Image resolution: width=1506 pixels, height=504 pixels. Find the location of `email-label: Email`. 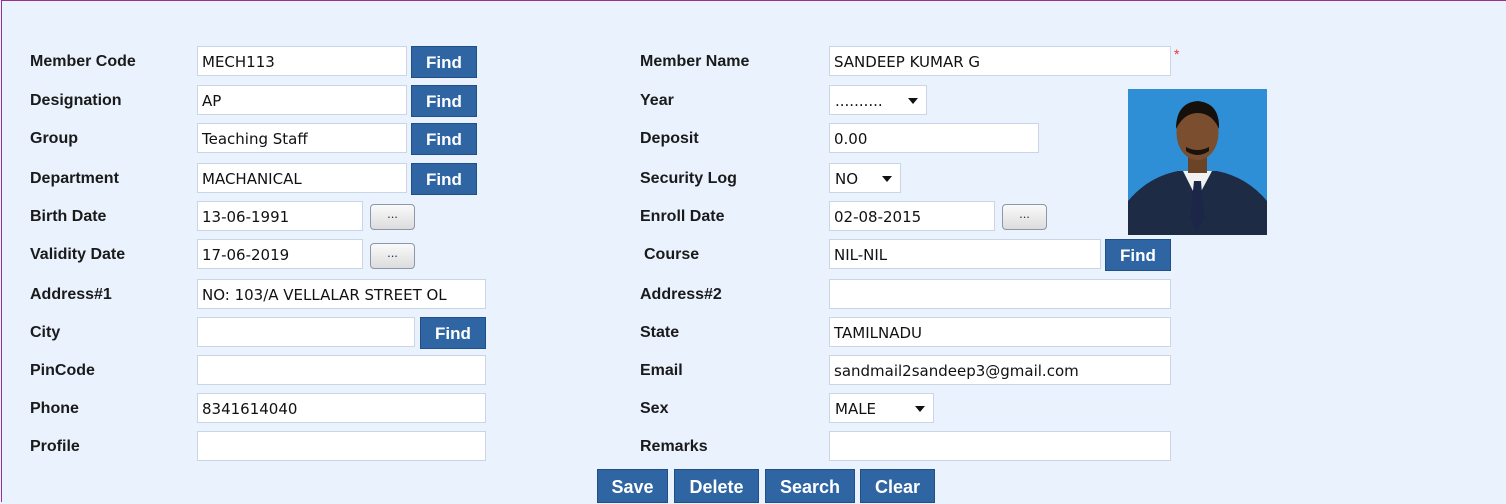

email-label: Email is located at coordinates (661, 370).